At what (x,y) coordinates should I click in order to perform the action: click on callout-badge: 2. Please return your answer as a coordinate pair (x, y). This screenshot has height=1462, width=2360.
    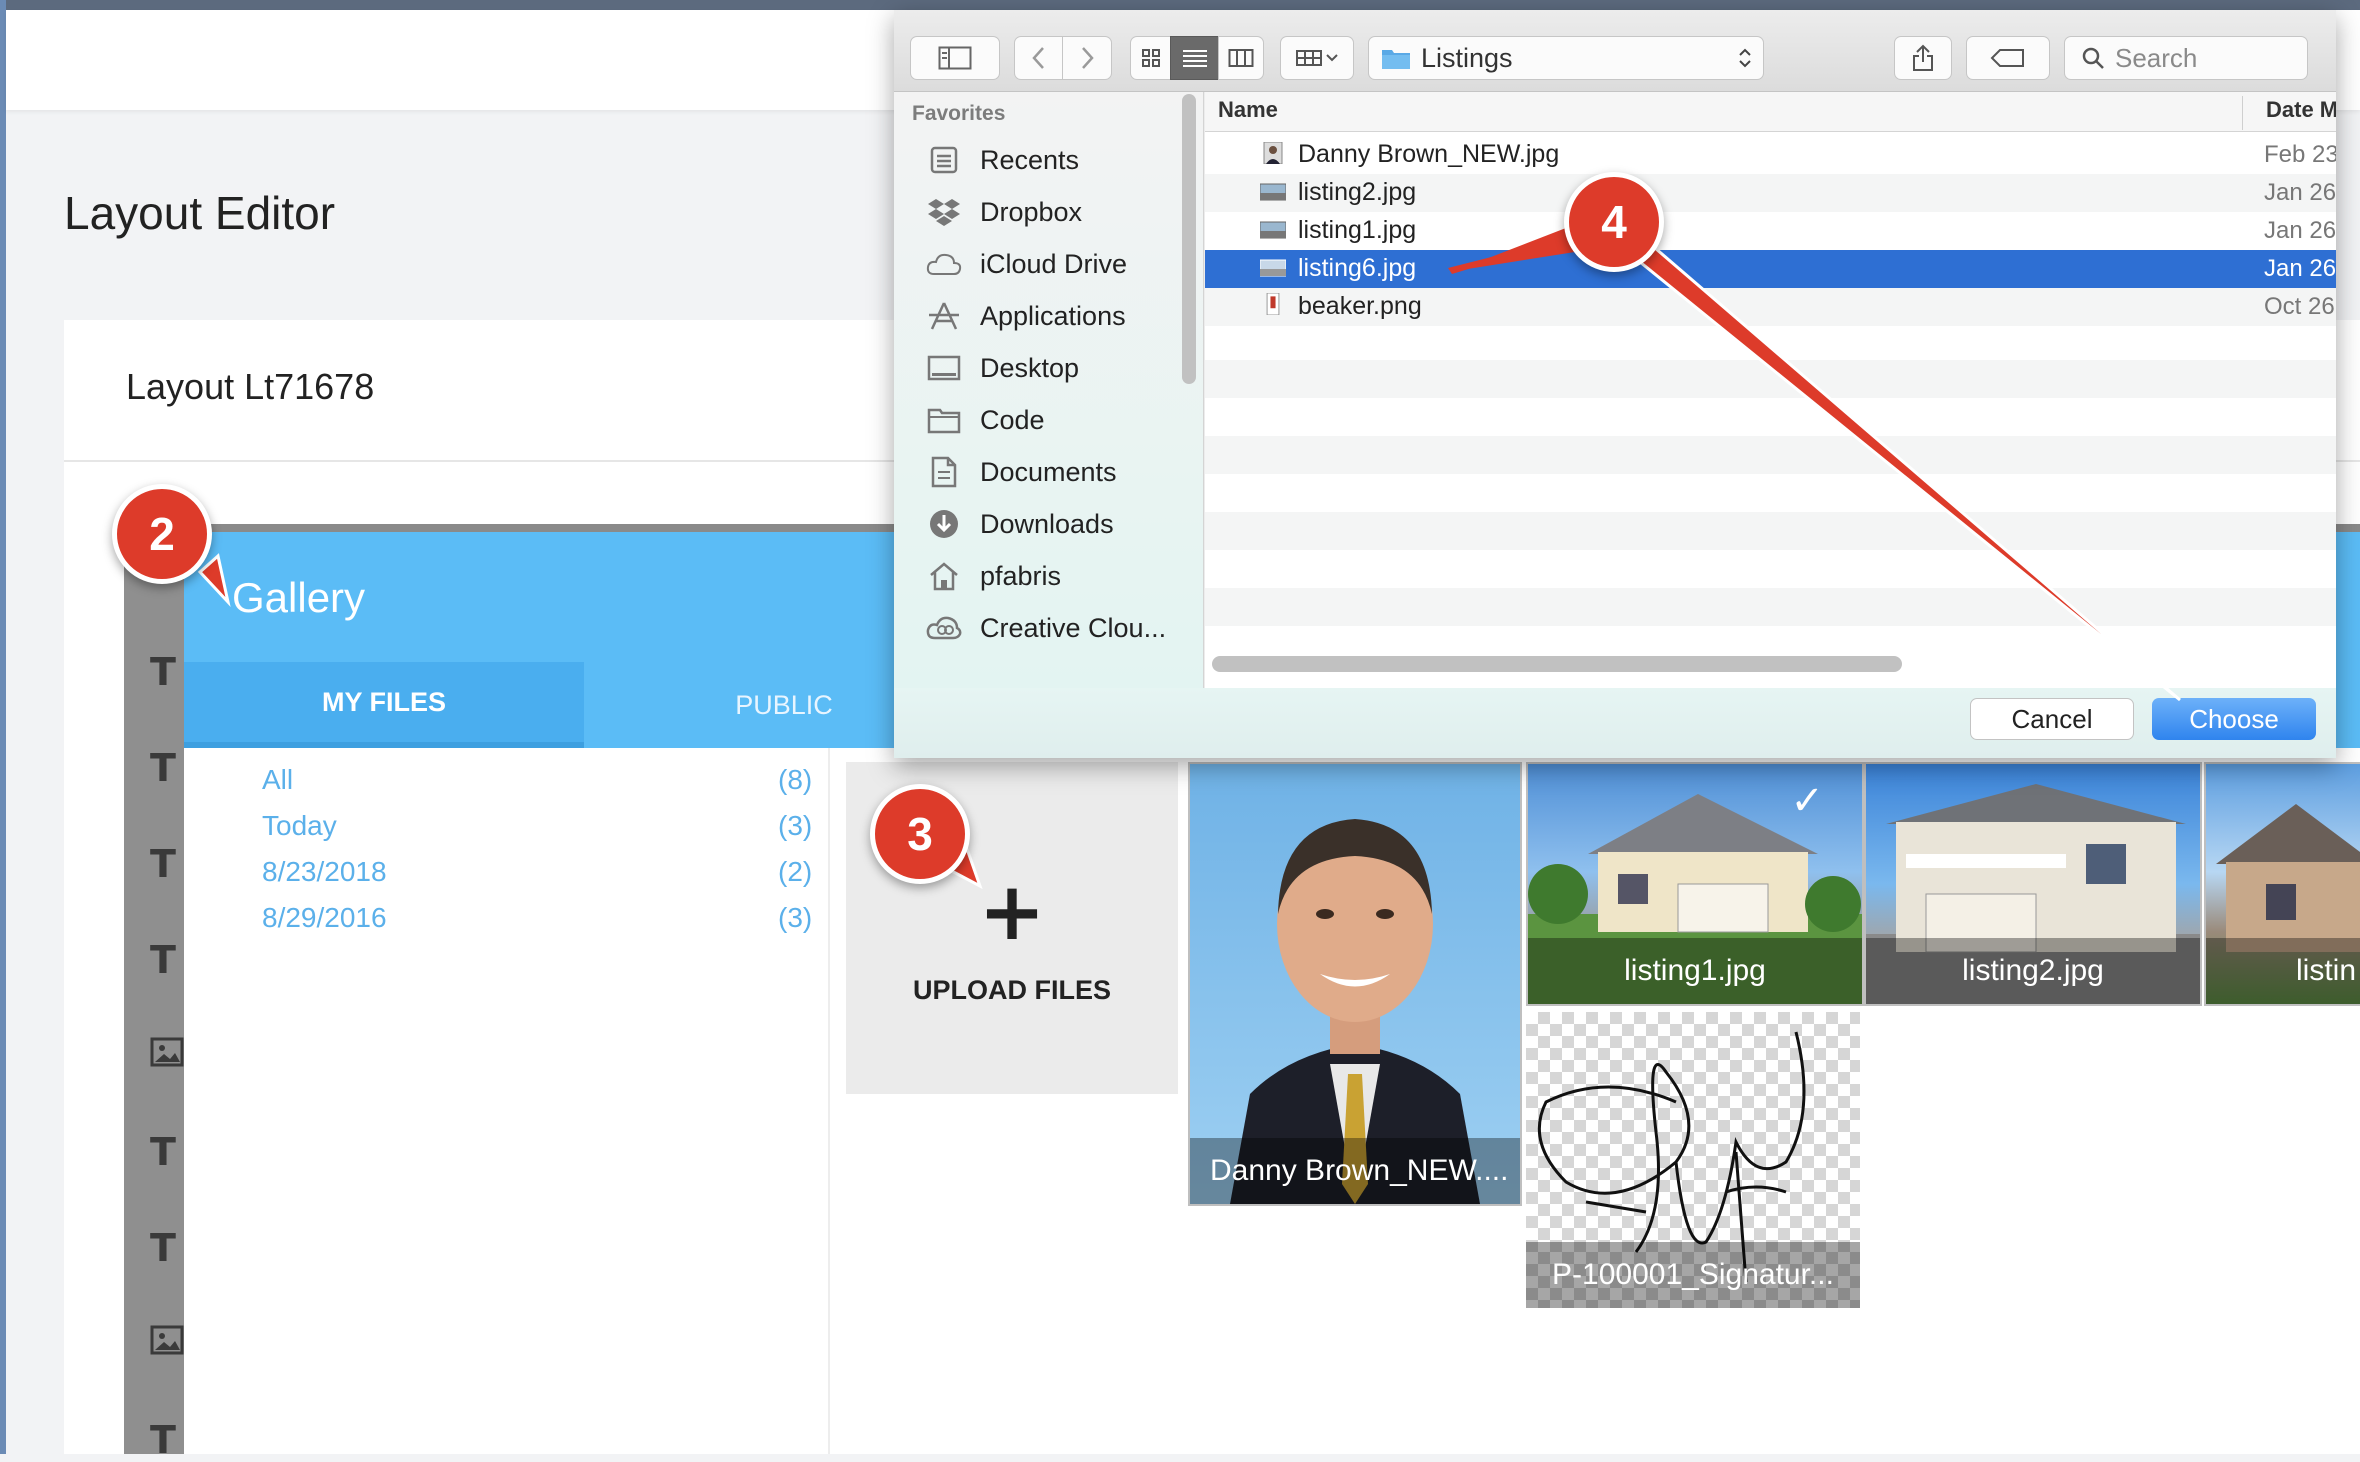
    Looking at the image, I should click on (162, 534).